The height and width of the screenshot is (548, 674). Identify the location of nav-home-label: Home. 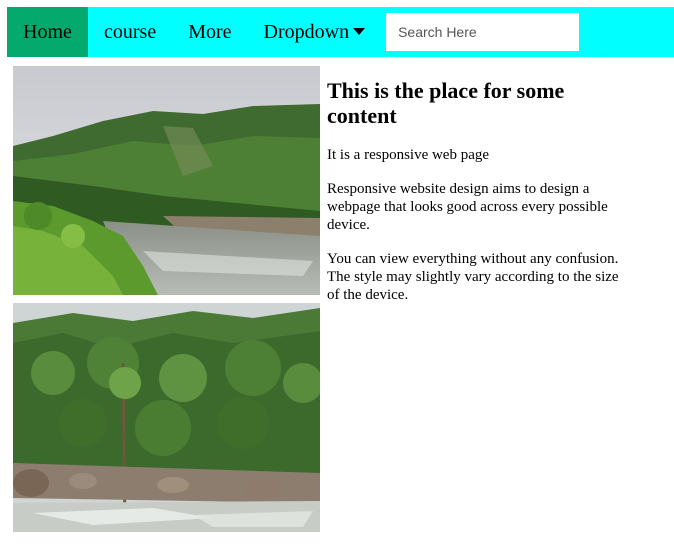
(47, 31).